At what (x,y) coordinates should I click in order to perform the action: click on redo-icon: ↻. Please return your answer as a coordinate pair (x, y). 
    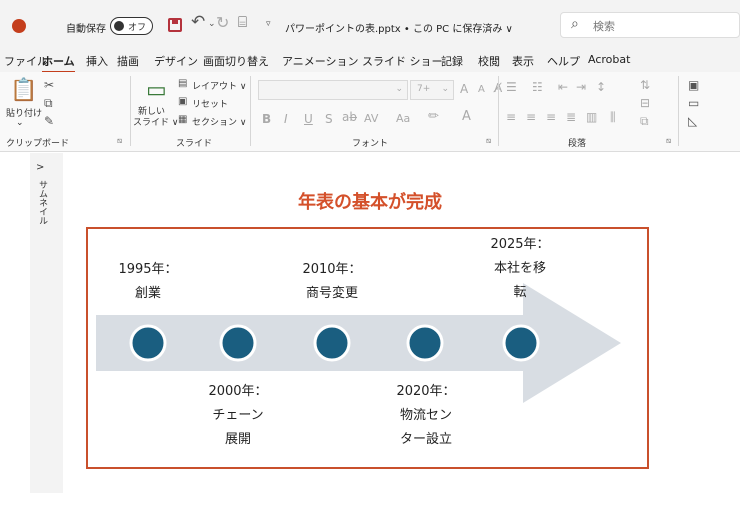
    Looking at the image, I should click on (222, 22).